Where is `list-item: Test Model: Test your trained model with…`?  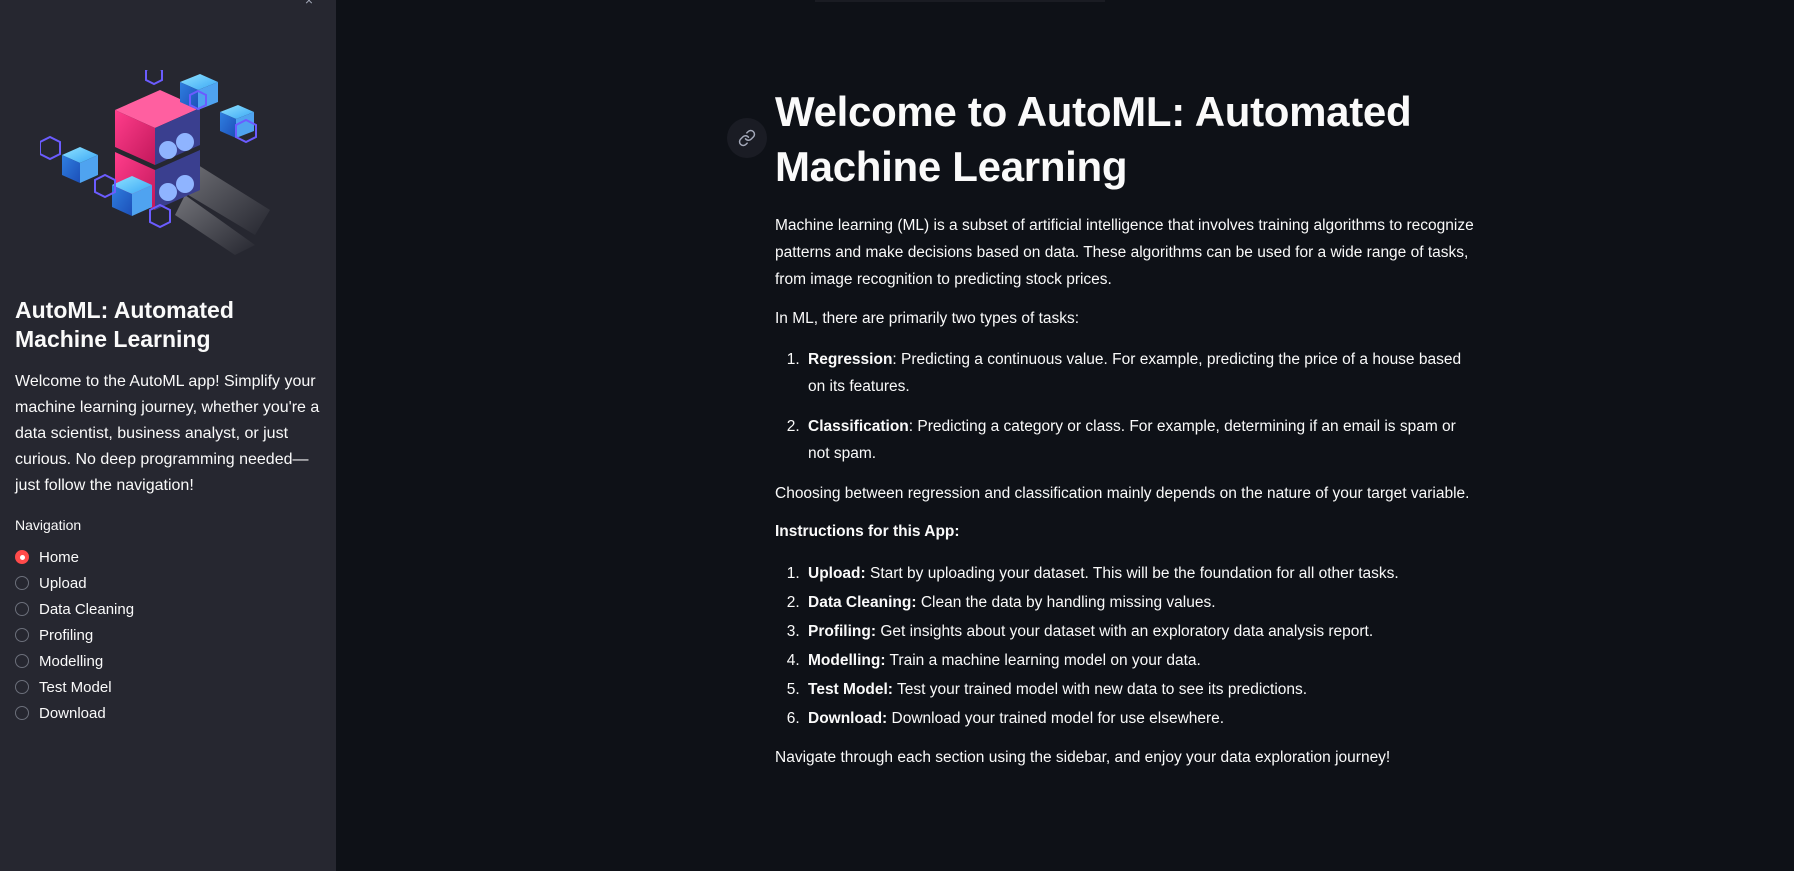
list-item: Test Model: Test your trained model with… is located at coordinates (1142, 689).